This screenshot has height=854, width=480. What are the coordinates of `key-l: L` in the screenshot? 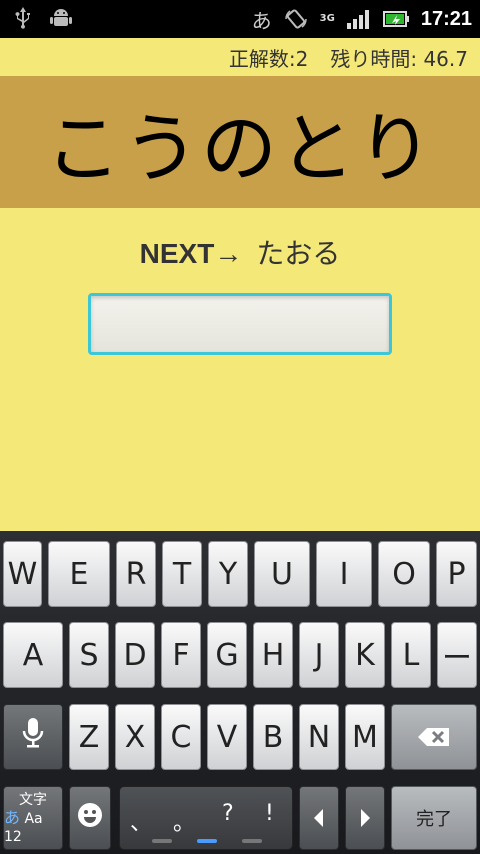 It's located at (411, 655).